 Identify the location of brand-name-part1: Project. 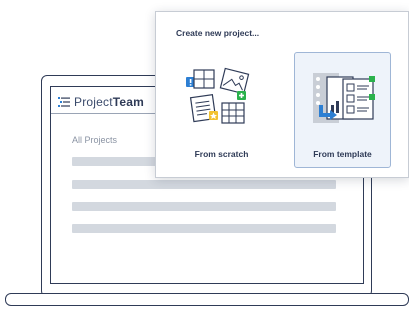
(93, 102).